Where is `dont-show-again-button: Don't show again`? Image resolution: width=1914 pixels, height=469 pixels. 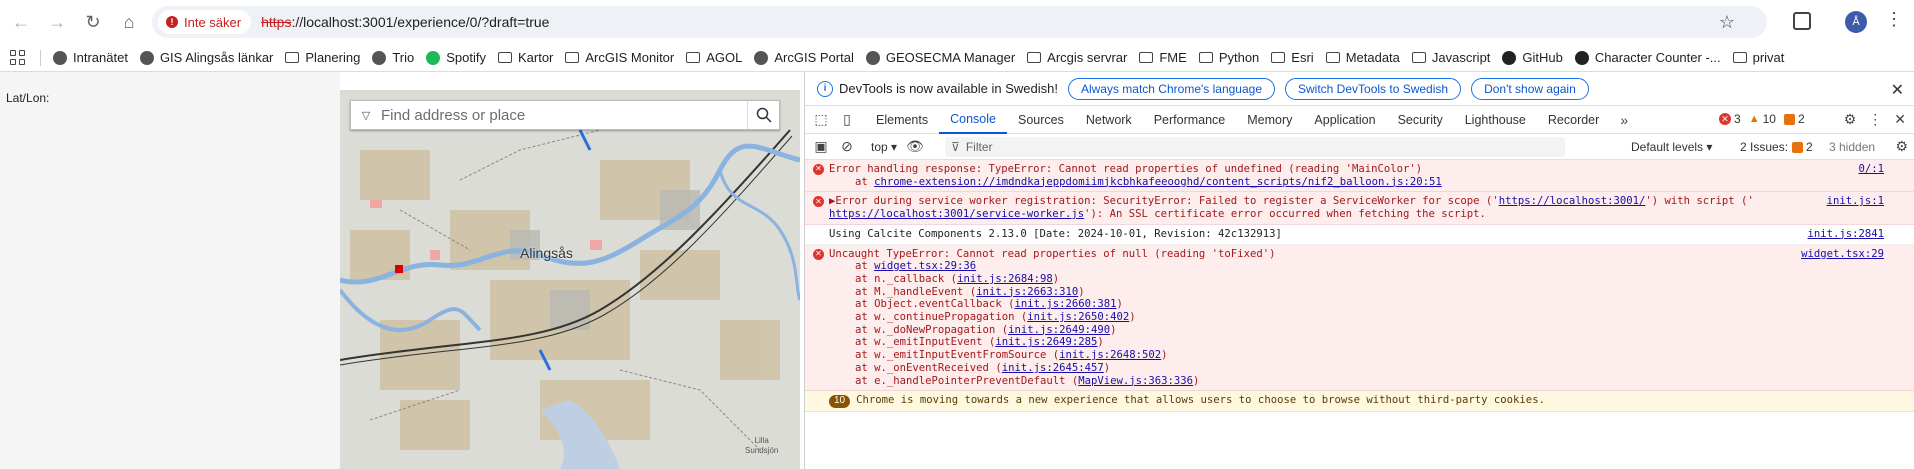 dont-show-again-button: Don't show again is located at coordinates (1530, 88).